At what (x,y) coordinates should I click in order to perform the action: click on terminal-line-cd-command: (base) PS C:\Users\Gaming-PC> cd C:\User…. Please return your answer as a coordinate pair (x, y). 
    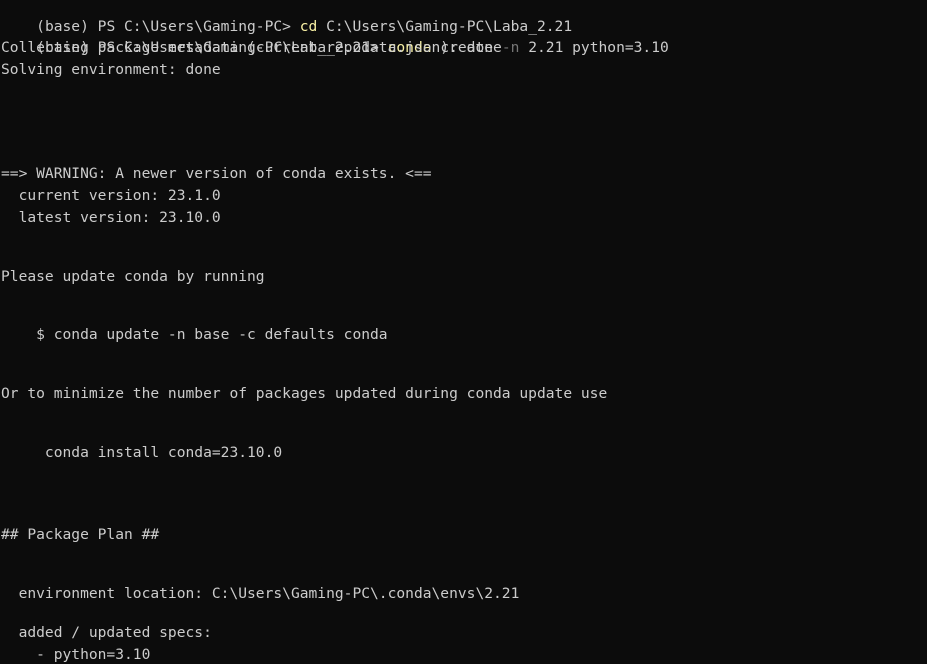
    Looking at the image, I should click on (286, 17).